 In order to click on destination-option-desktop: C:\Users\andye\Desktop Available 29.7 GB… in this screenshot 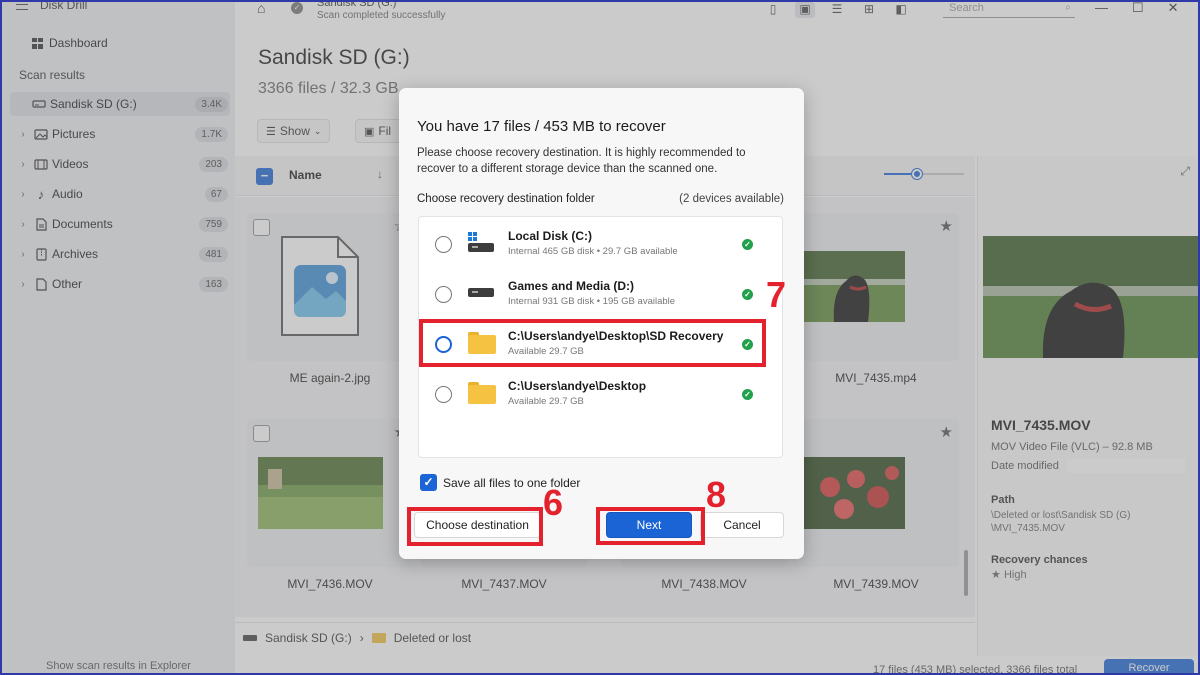, I will do `click(600, 392)`.